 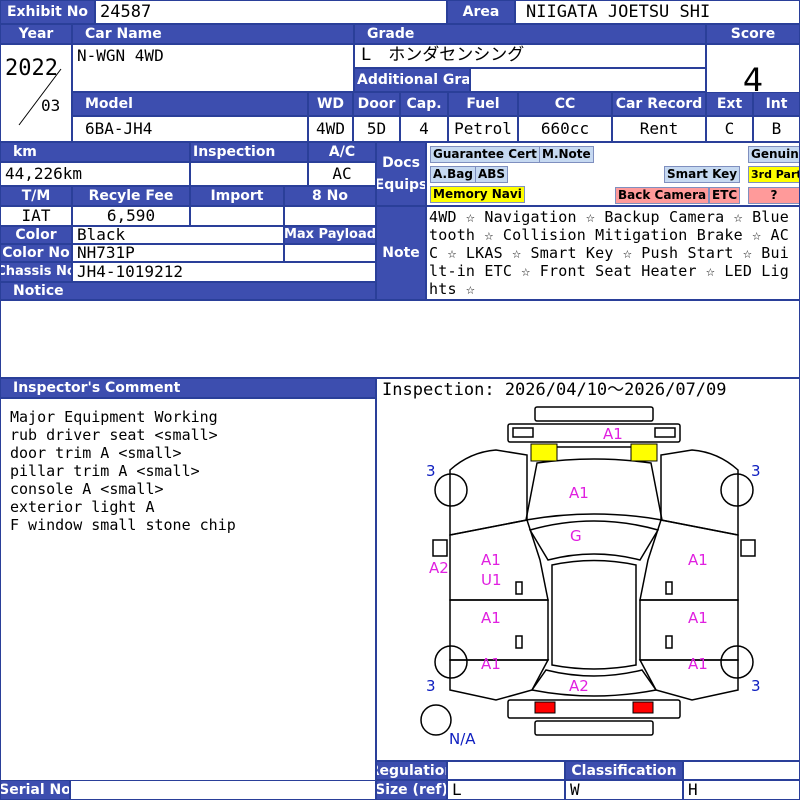 What do you see at coordinates (506, 770) in the screenshot?
I see `regulation-value` at bounding box center [506, 770].